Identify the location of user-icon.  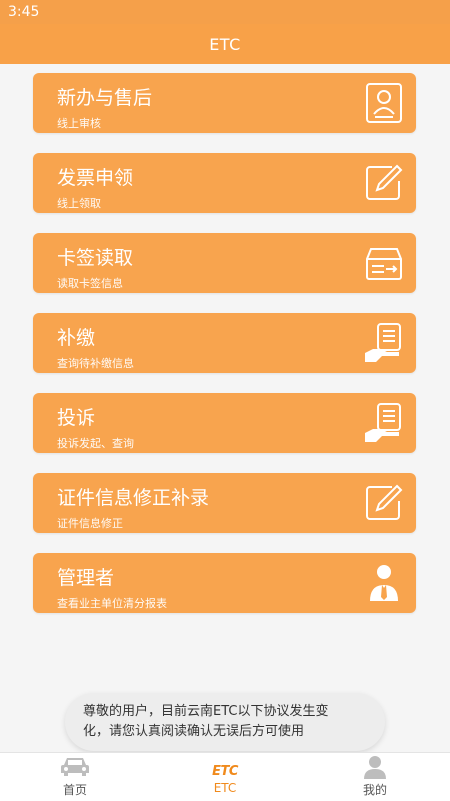
(375, 766).